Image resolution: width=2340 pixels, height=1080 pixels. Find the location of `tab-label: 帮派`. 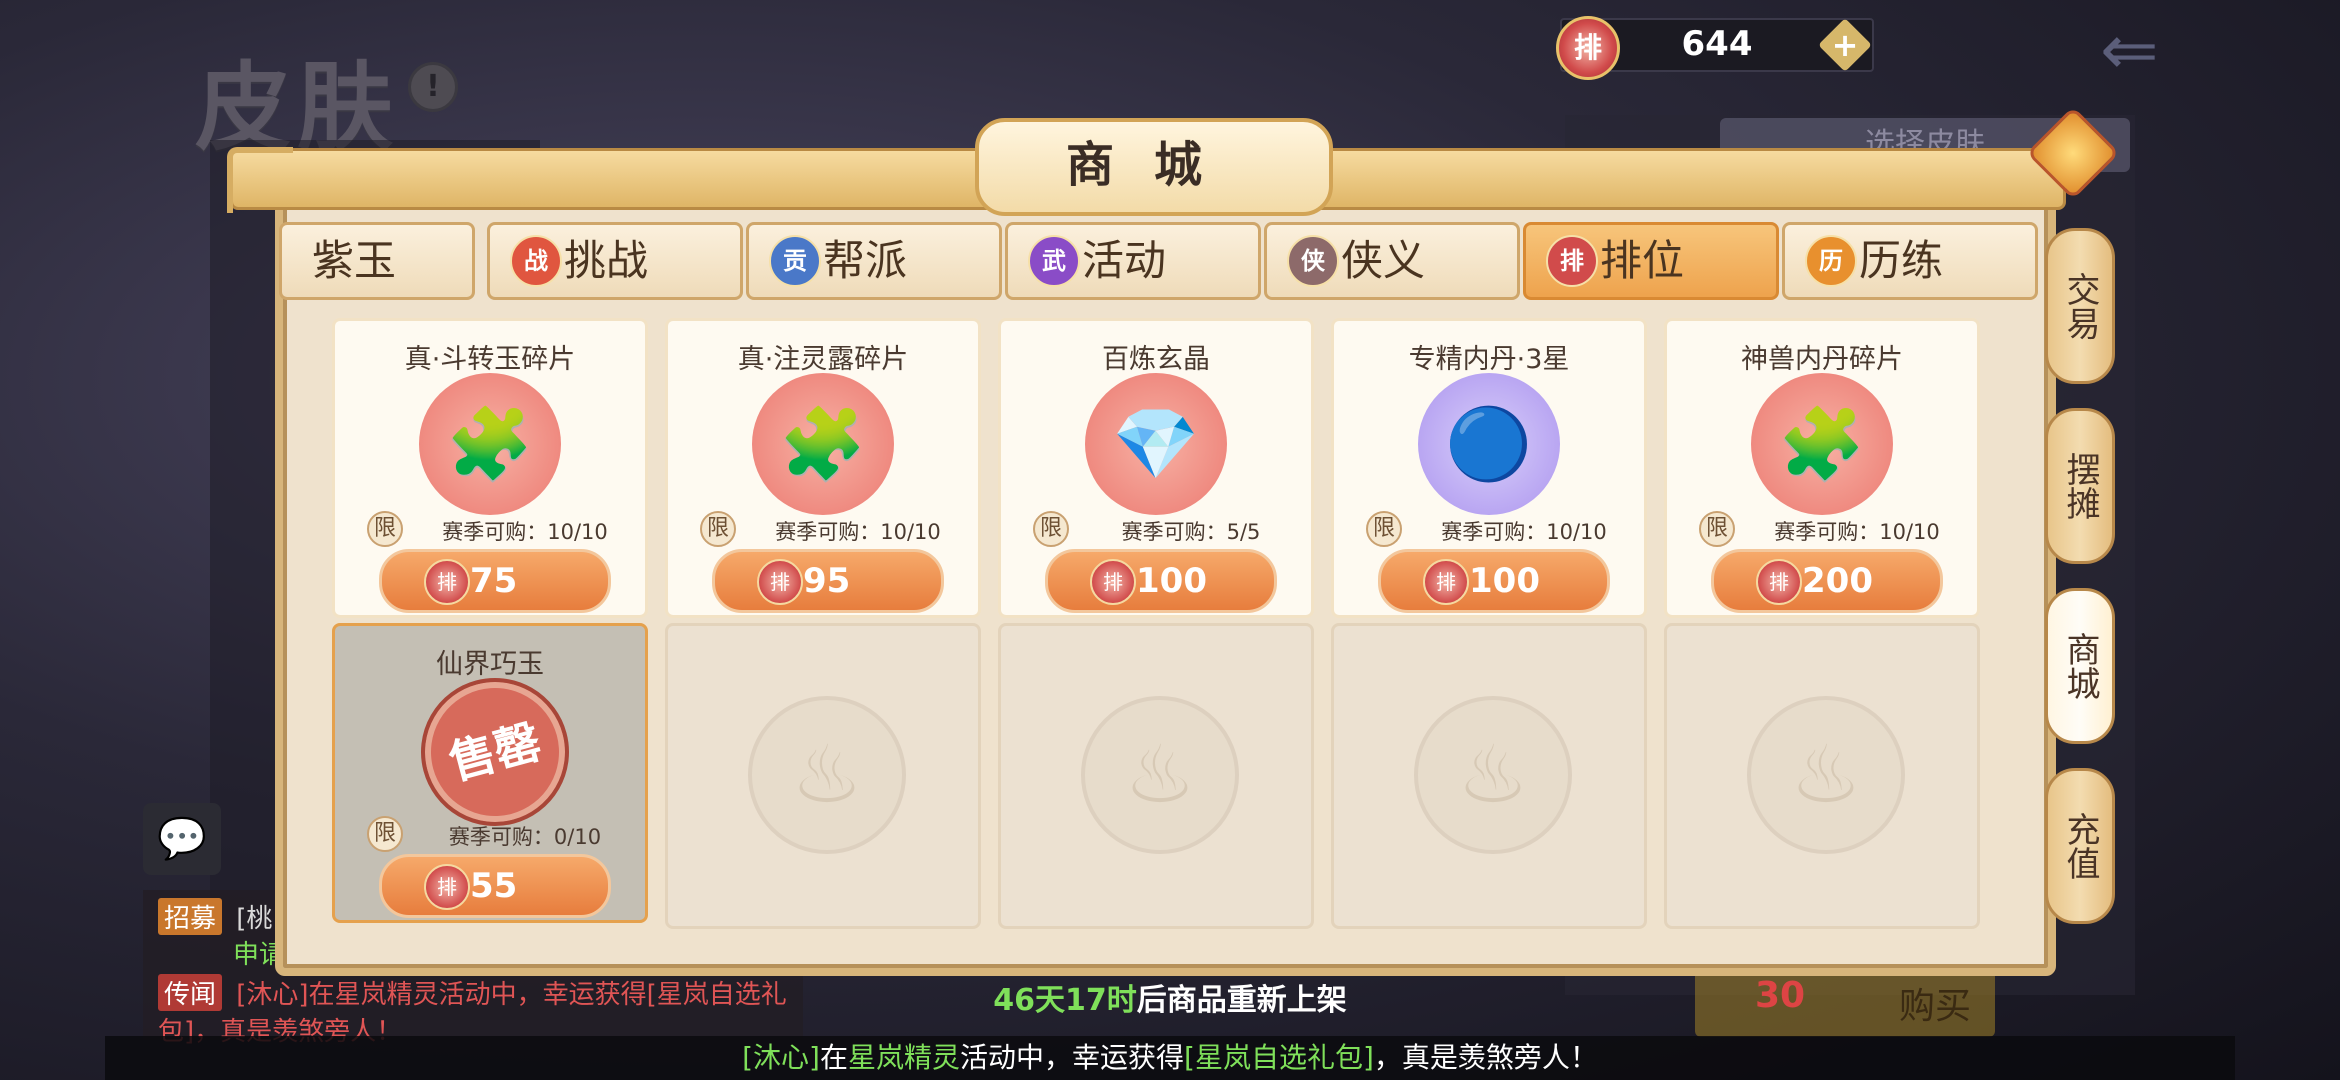

tab-label: 帮派 is located at coordinates (865, 260).